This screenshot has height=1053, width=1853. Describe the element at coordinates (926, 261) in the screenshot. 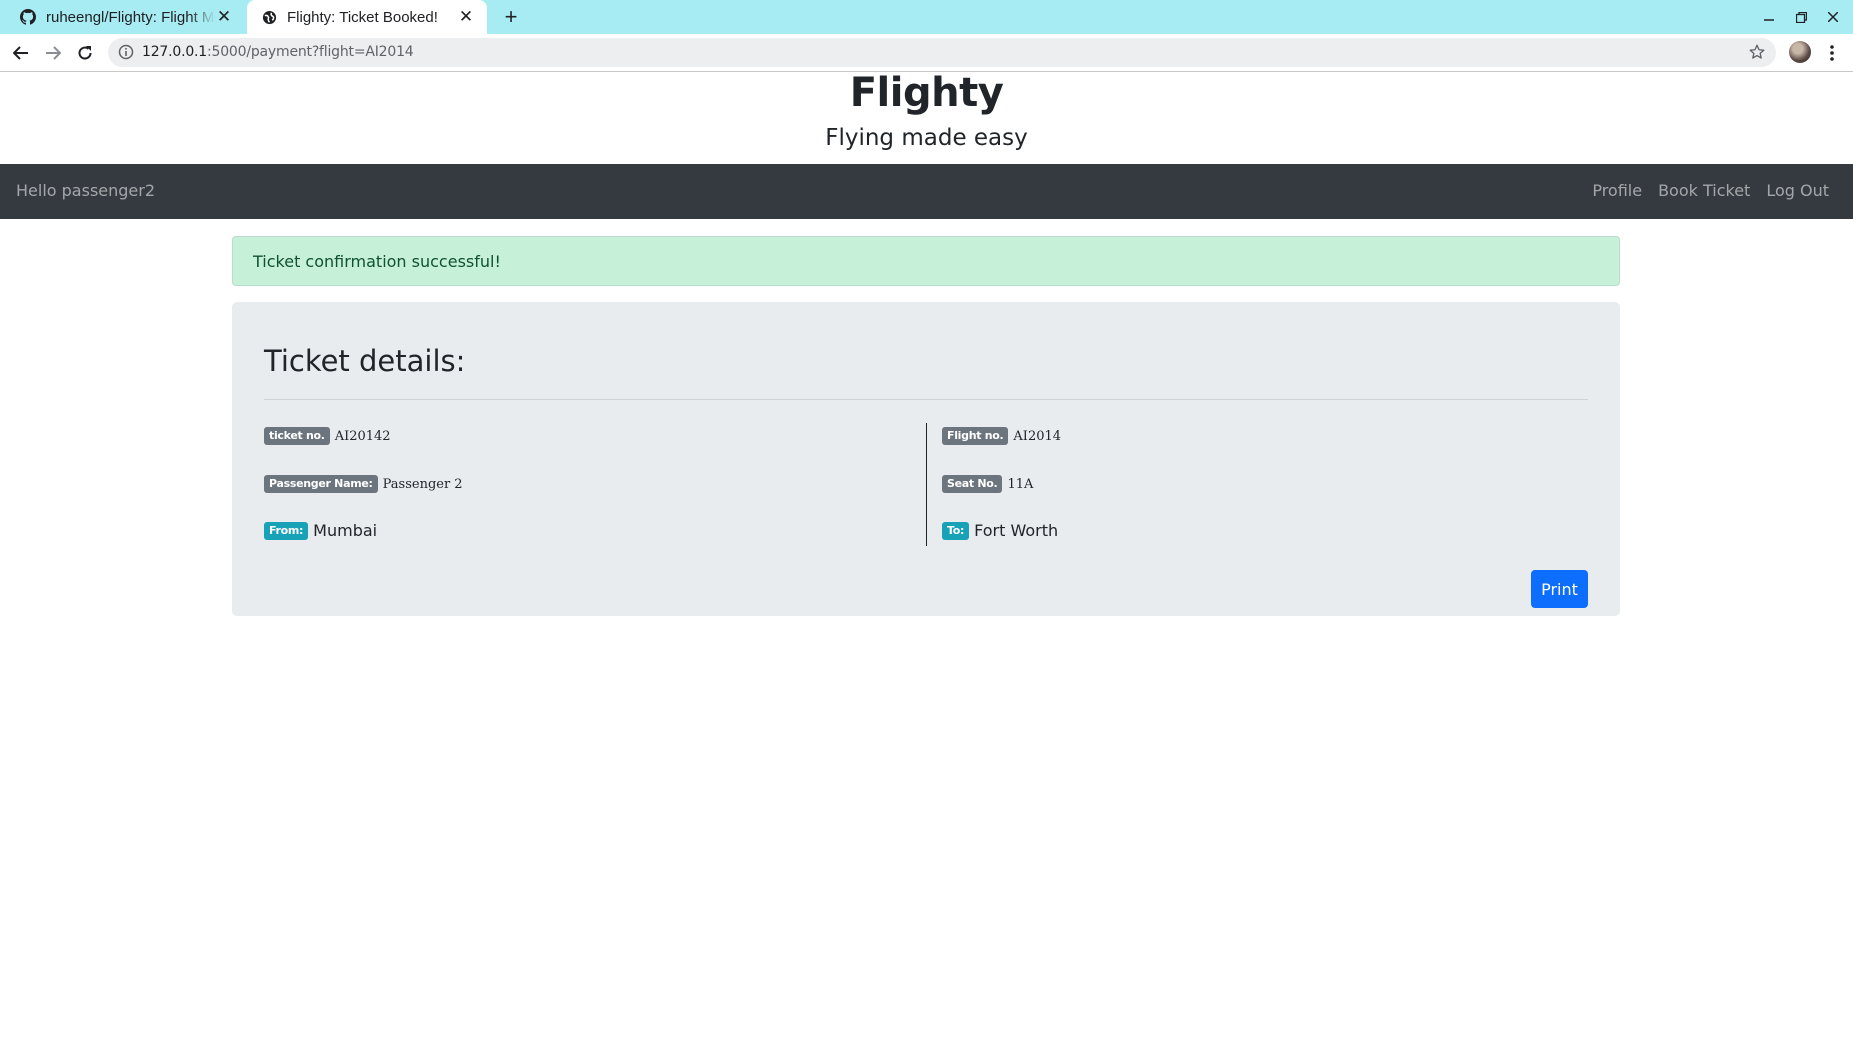

I see `success-alert: Ticket confirmation successful!` at that location.